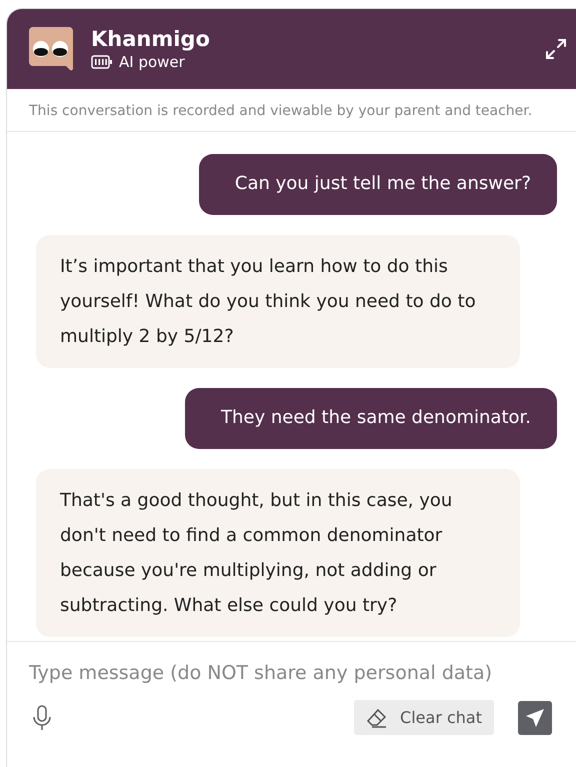  I want to click on avatar-icon, so click(51, 49).